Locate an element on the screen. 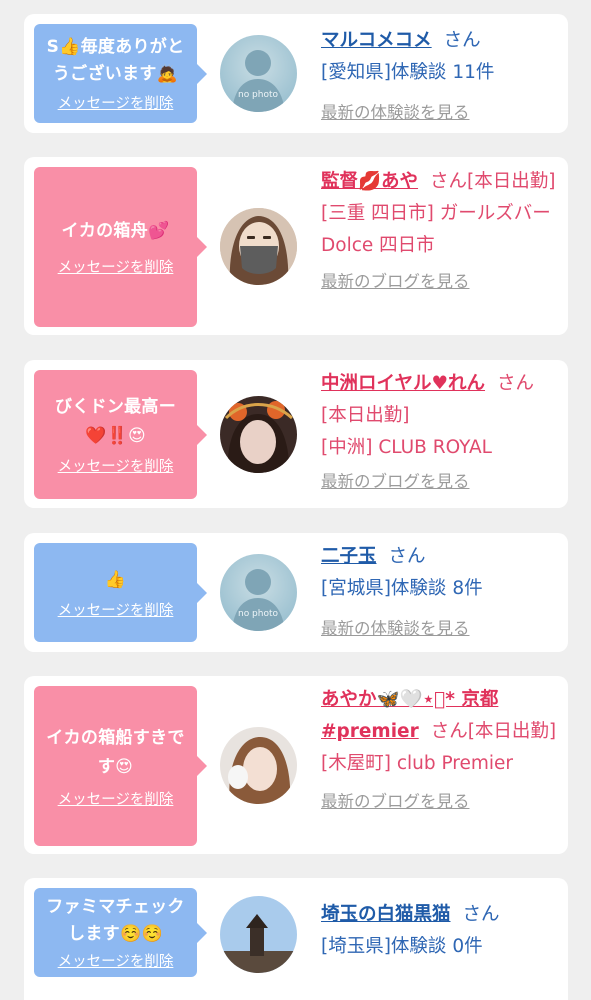  shop-info: [中洲] CLUB ROYAL is located at coordinates (406, 447).